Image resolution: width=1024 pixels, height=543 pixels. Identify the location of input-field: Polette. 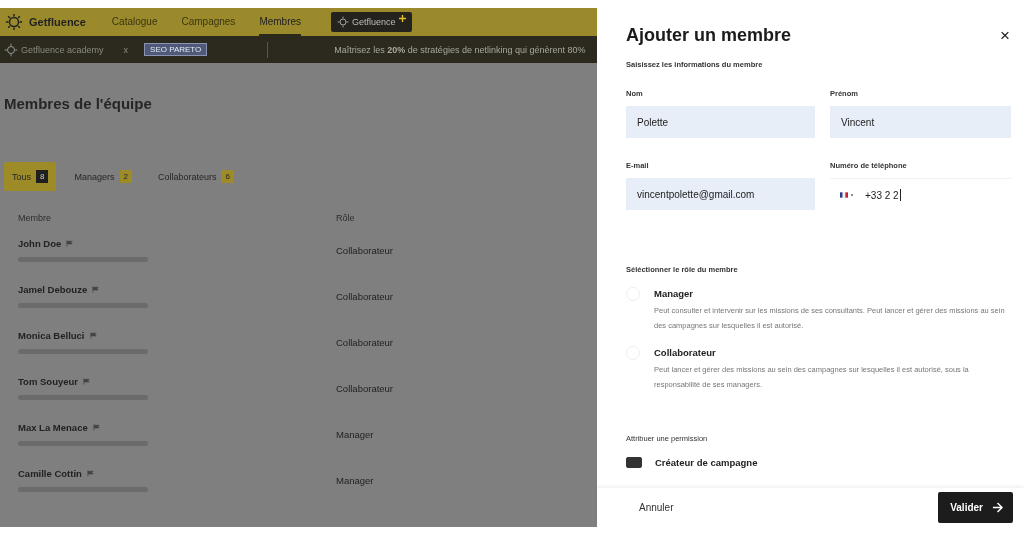
(720, 122).